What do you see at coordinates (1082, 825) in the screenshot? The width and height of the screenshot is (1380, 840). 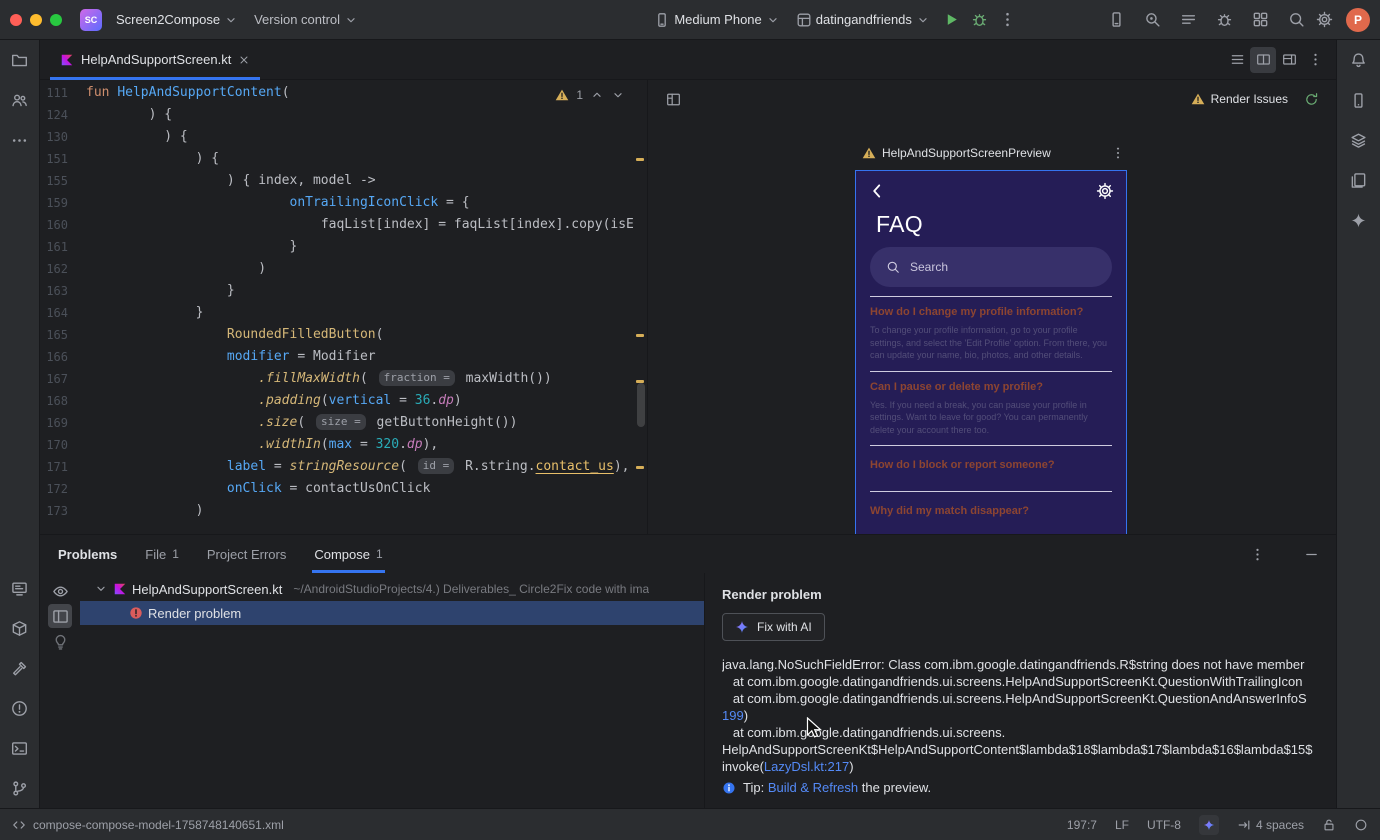 I see `caret-position-widget: 197:7` at bounding box center [1082, 825].